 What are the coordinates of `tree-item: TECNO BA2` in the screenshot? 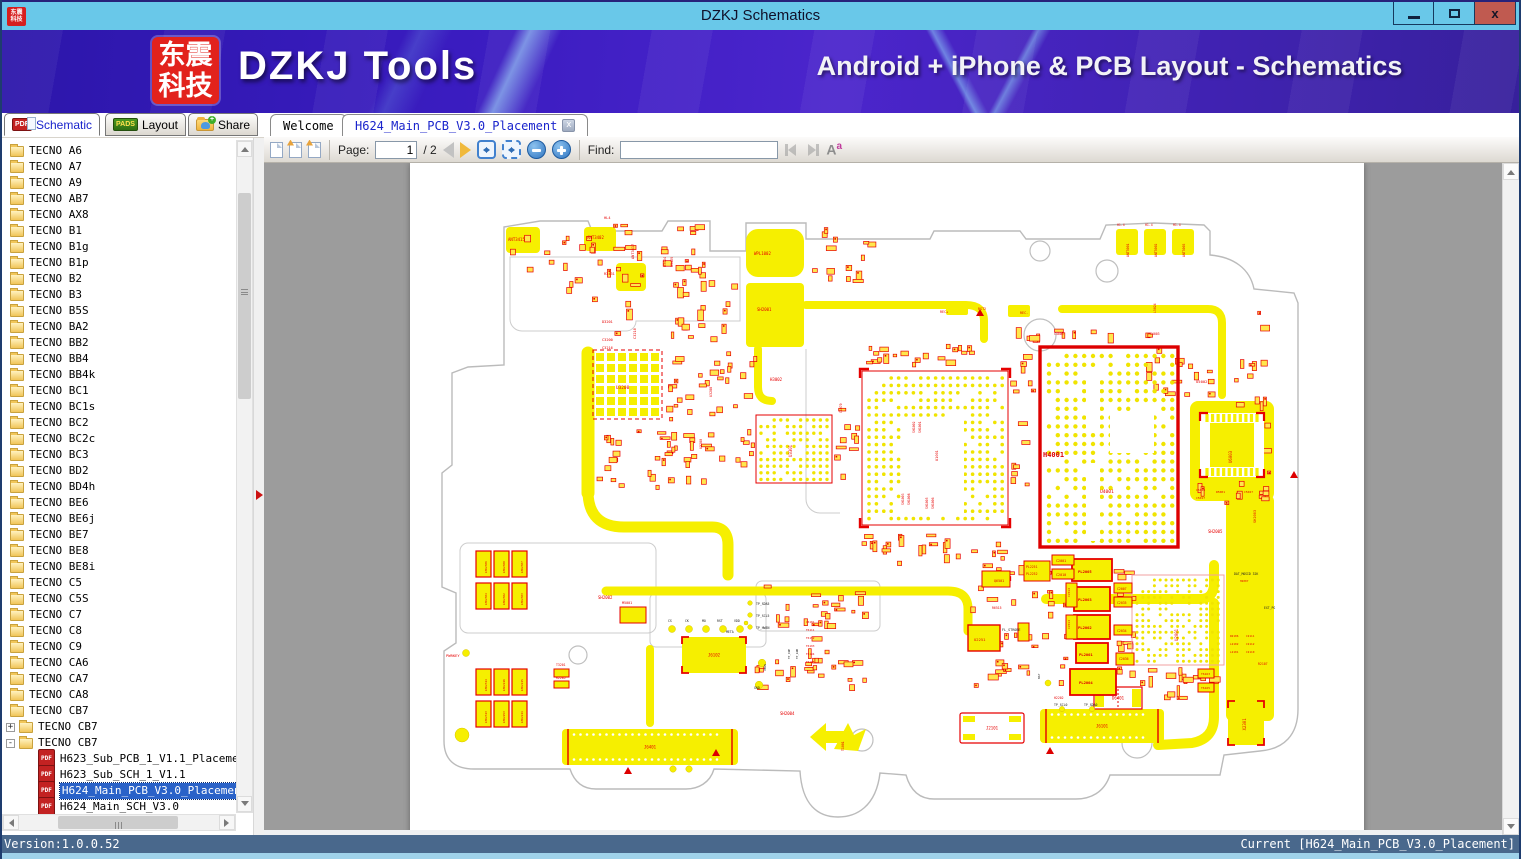 It's located at (119, 327).